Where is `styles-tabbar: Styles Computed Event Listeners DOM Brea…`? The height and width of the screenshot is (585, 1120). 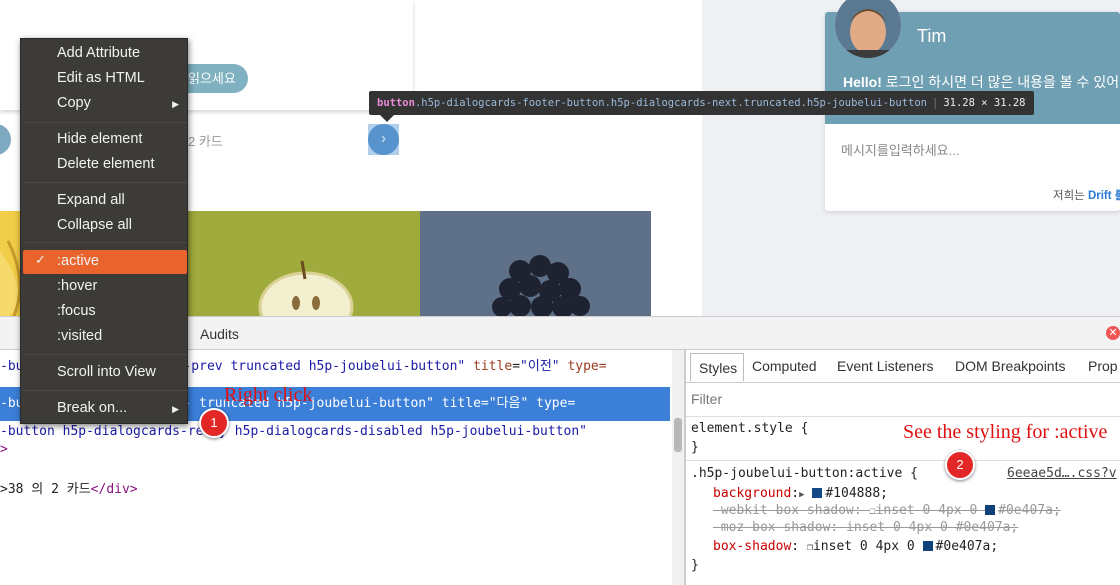 styles-tabbar: Styles Computed Event Listeners DOM Brea… is located at coordinates (903, 366).